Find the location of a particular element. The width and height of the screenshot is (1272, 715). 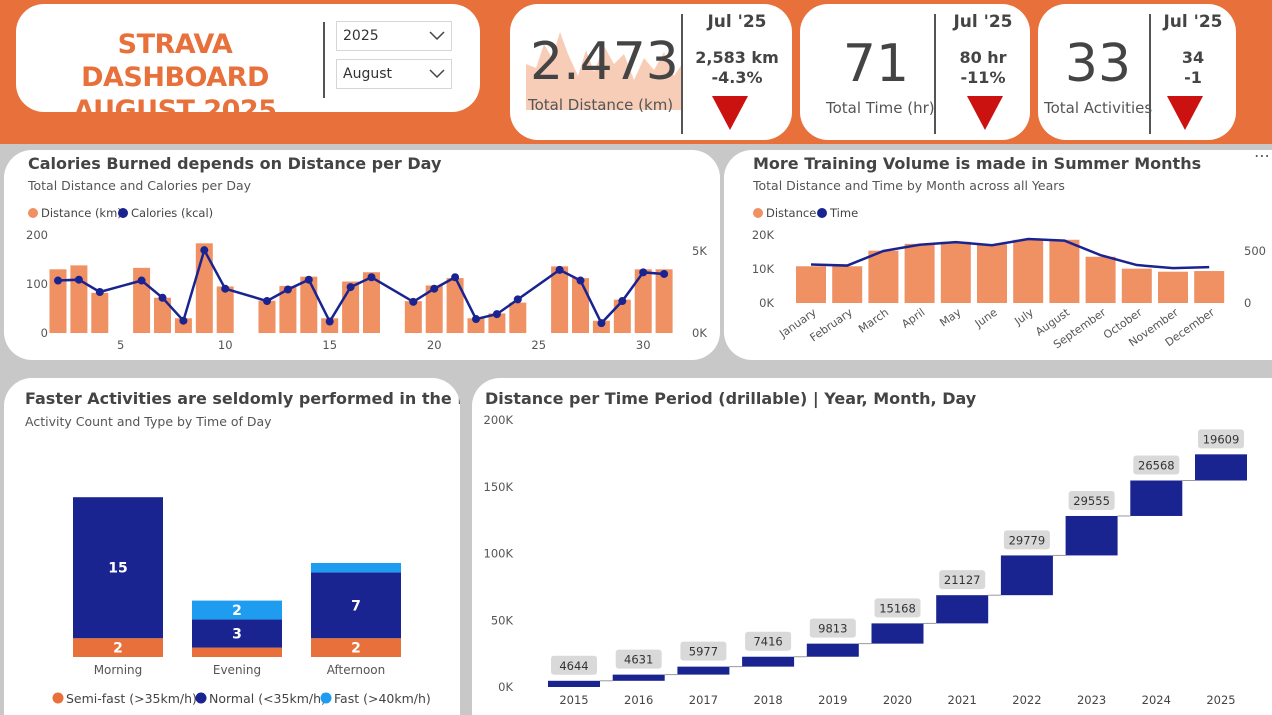

x-tick-label: 10 is located at coordinates (225, 345).